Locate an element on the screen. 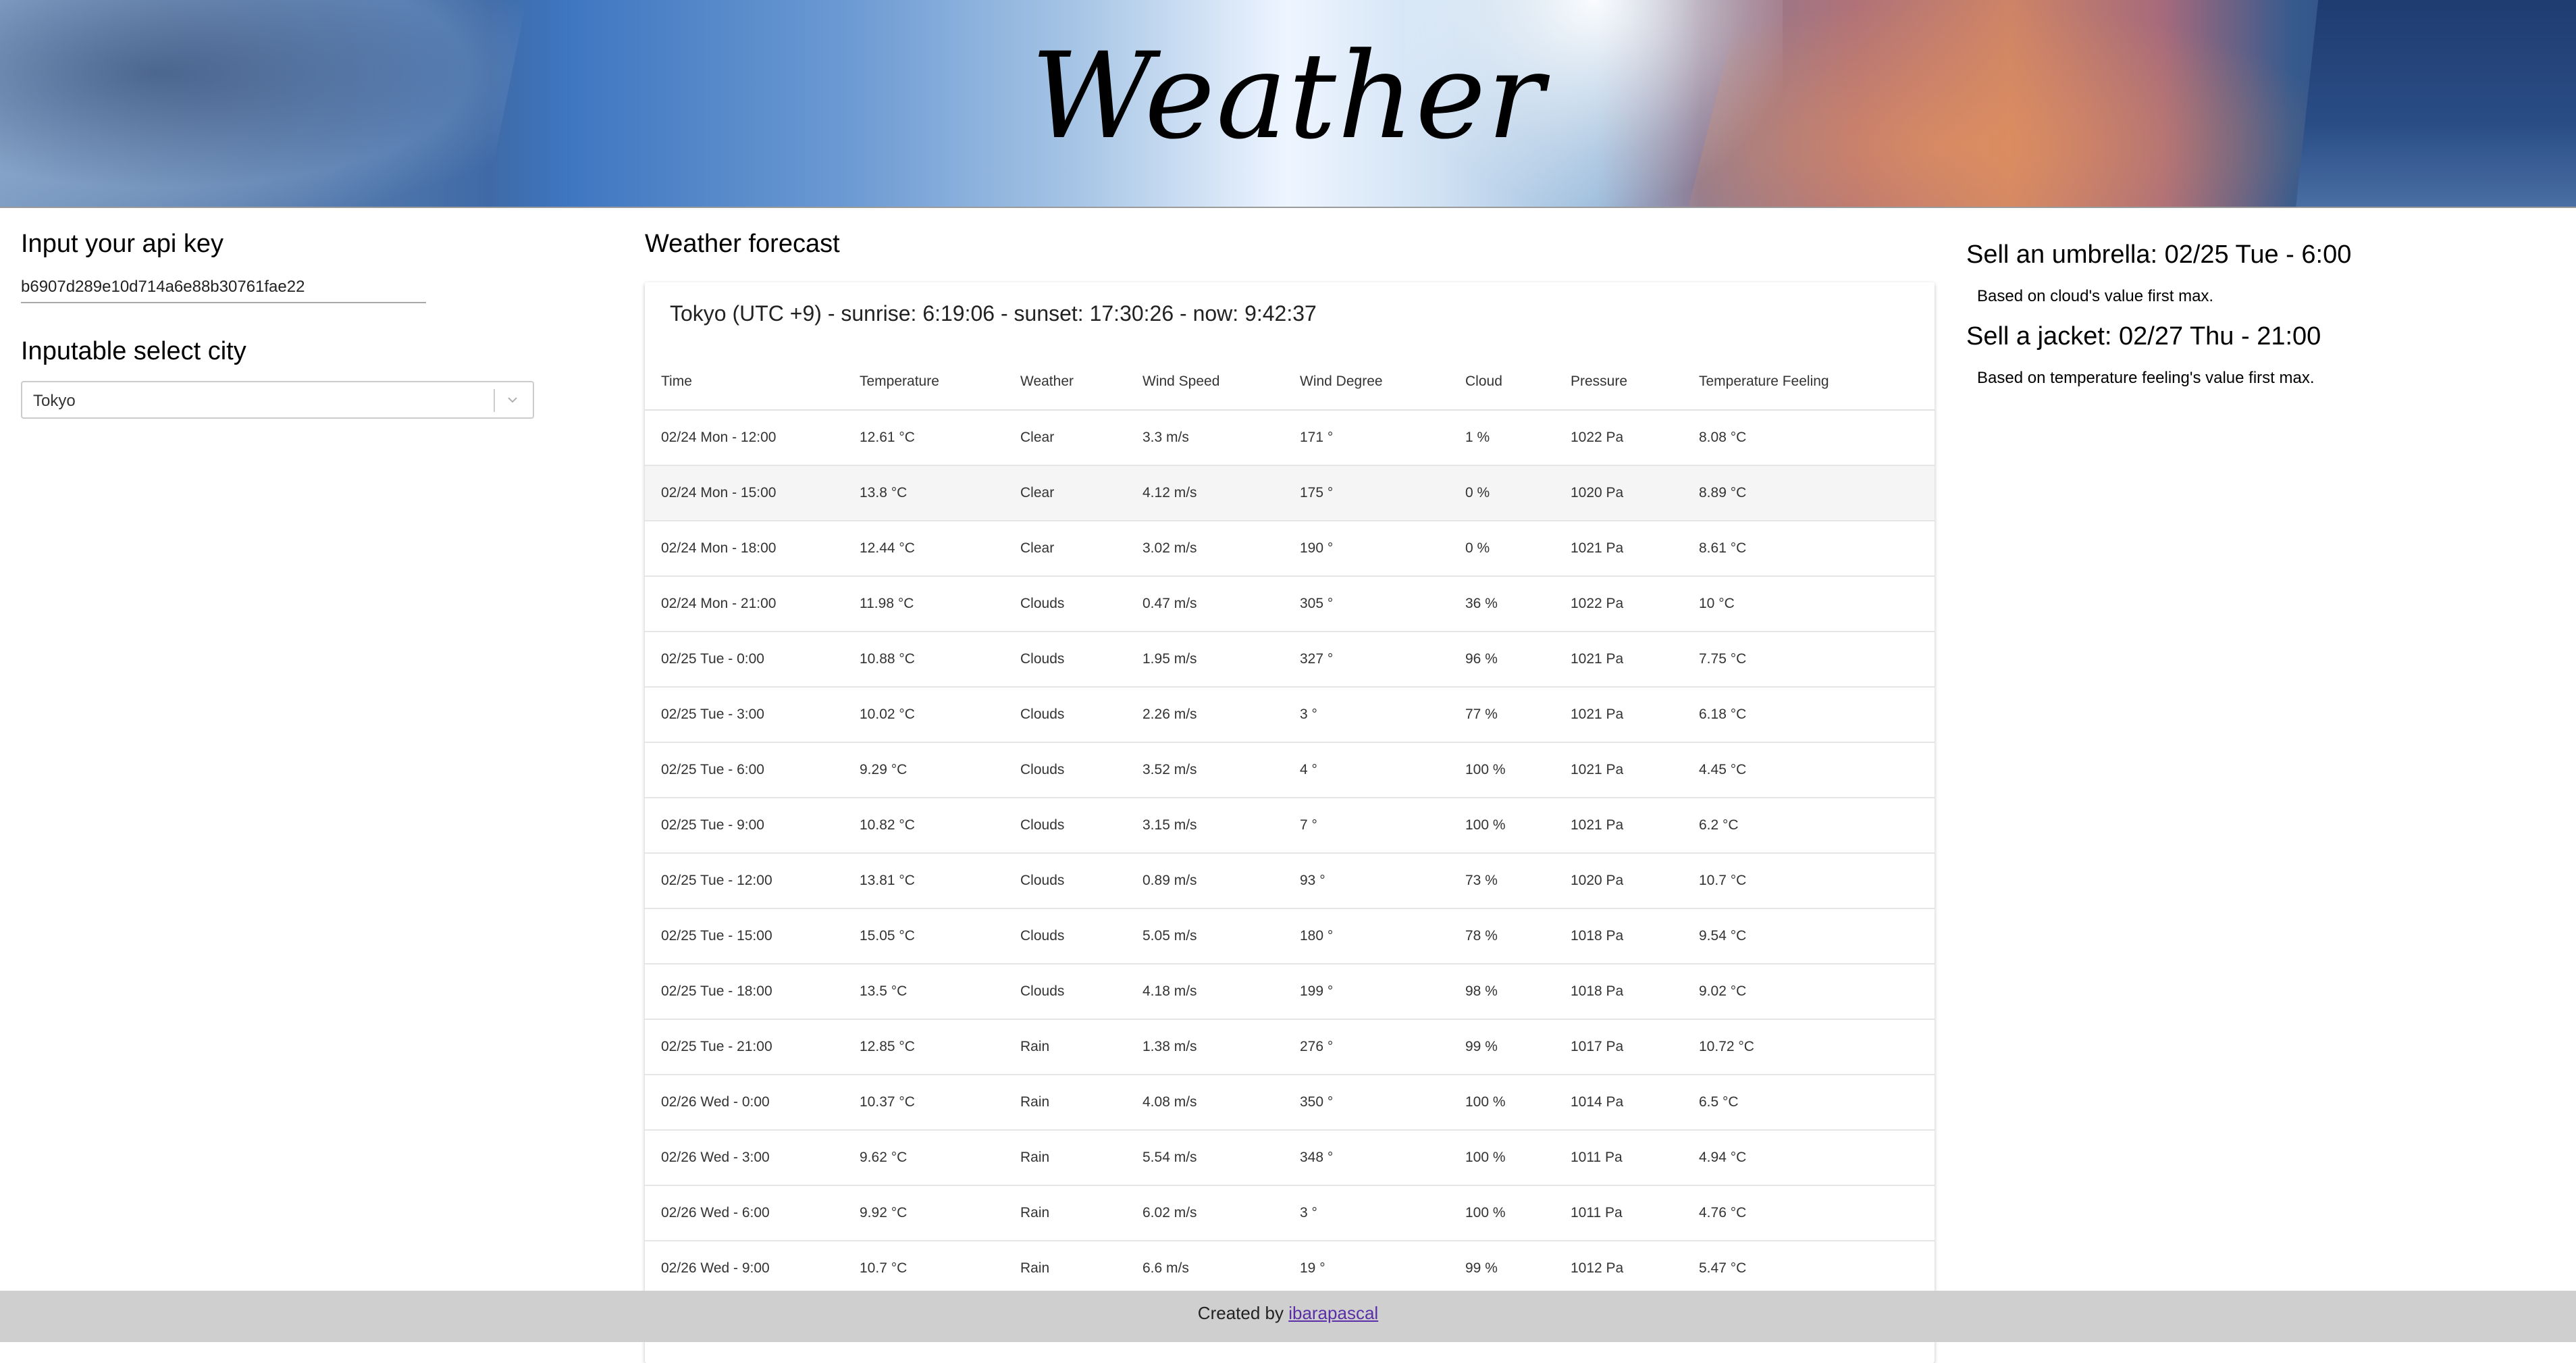 The image size is (2576, 1363). cell-wind-speed: 4.12 m/s is located at coordinates (1221, 493).